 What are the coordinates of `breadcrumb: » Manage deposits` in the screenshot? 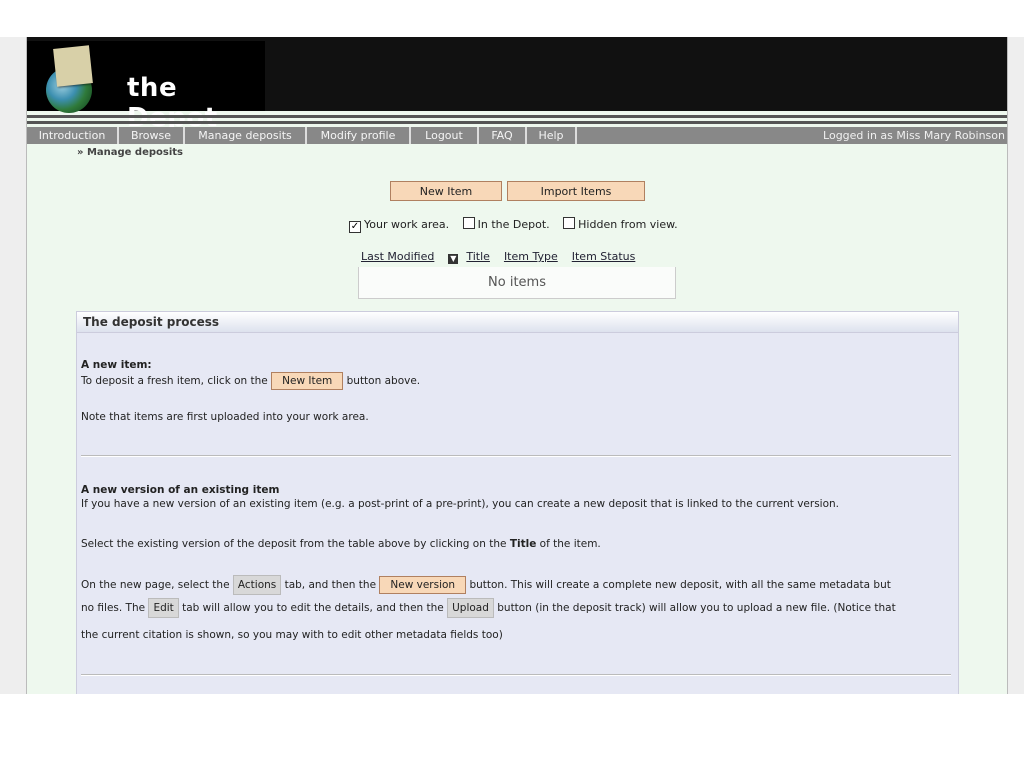 It's located at (130, 152).